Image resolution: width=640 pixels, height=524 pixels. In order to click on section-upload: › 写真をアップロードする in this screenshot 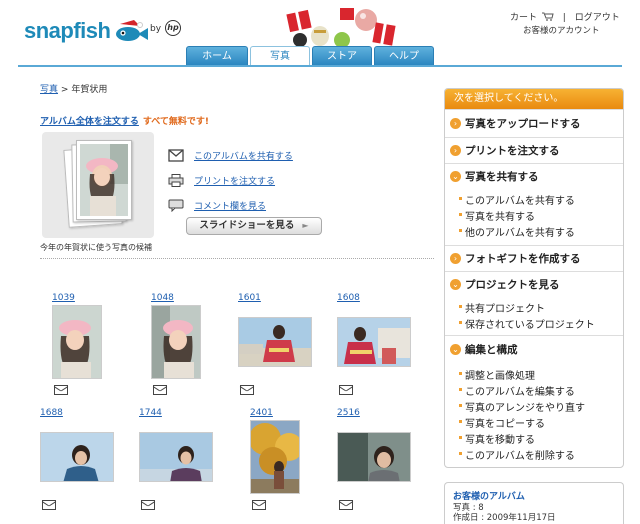, I will do `click(534, 123)`.